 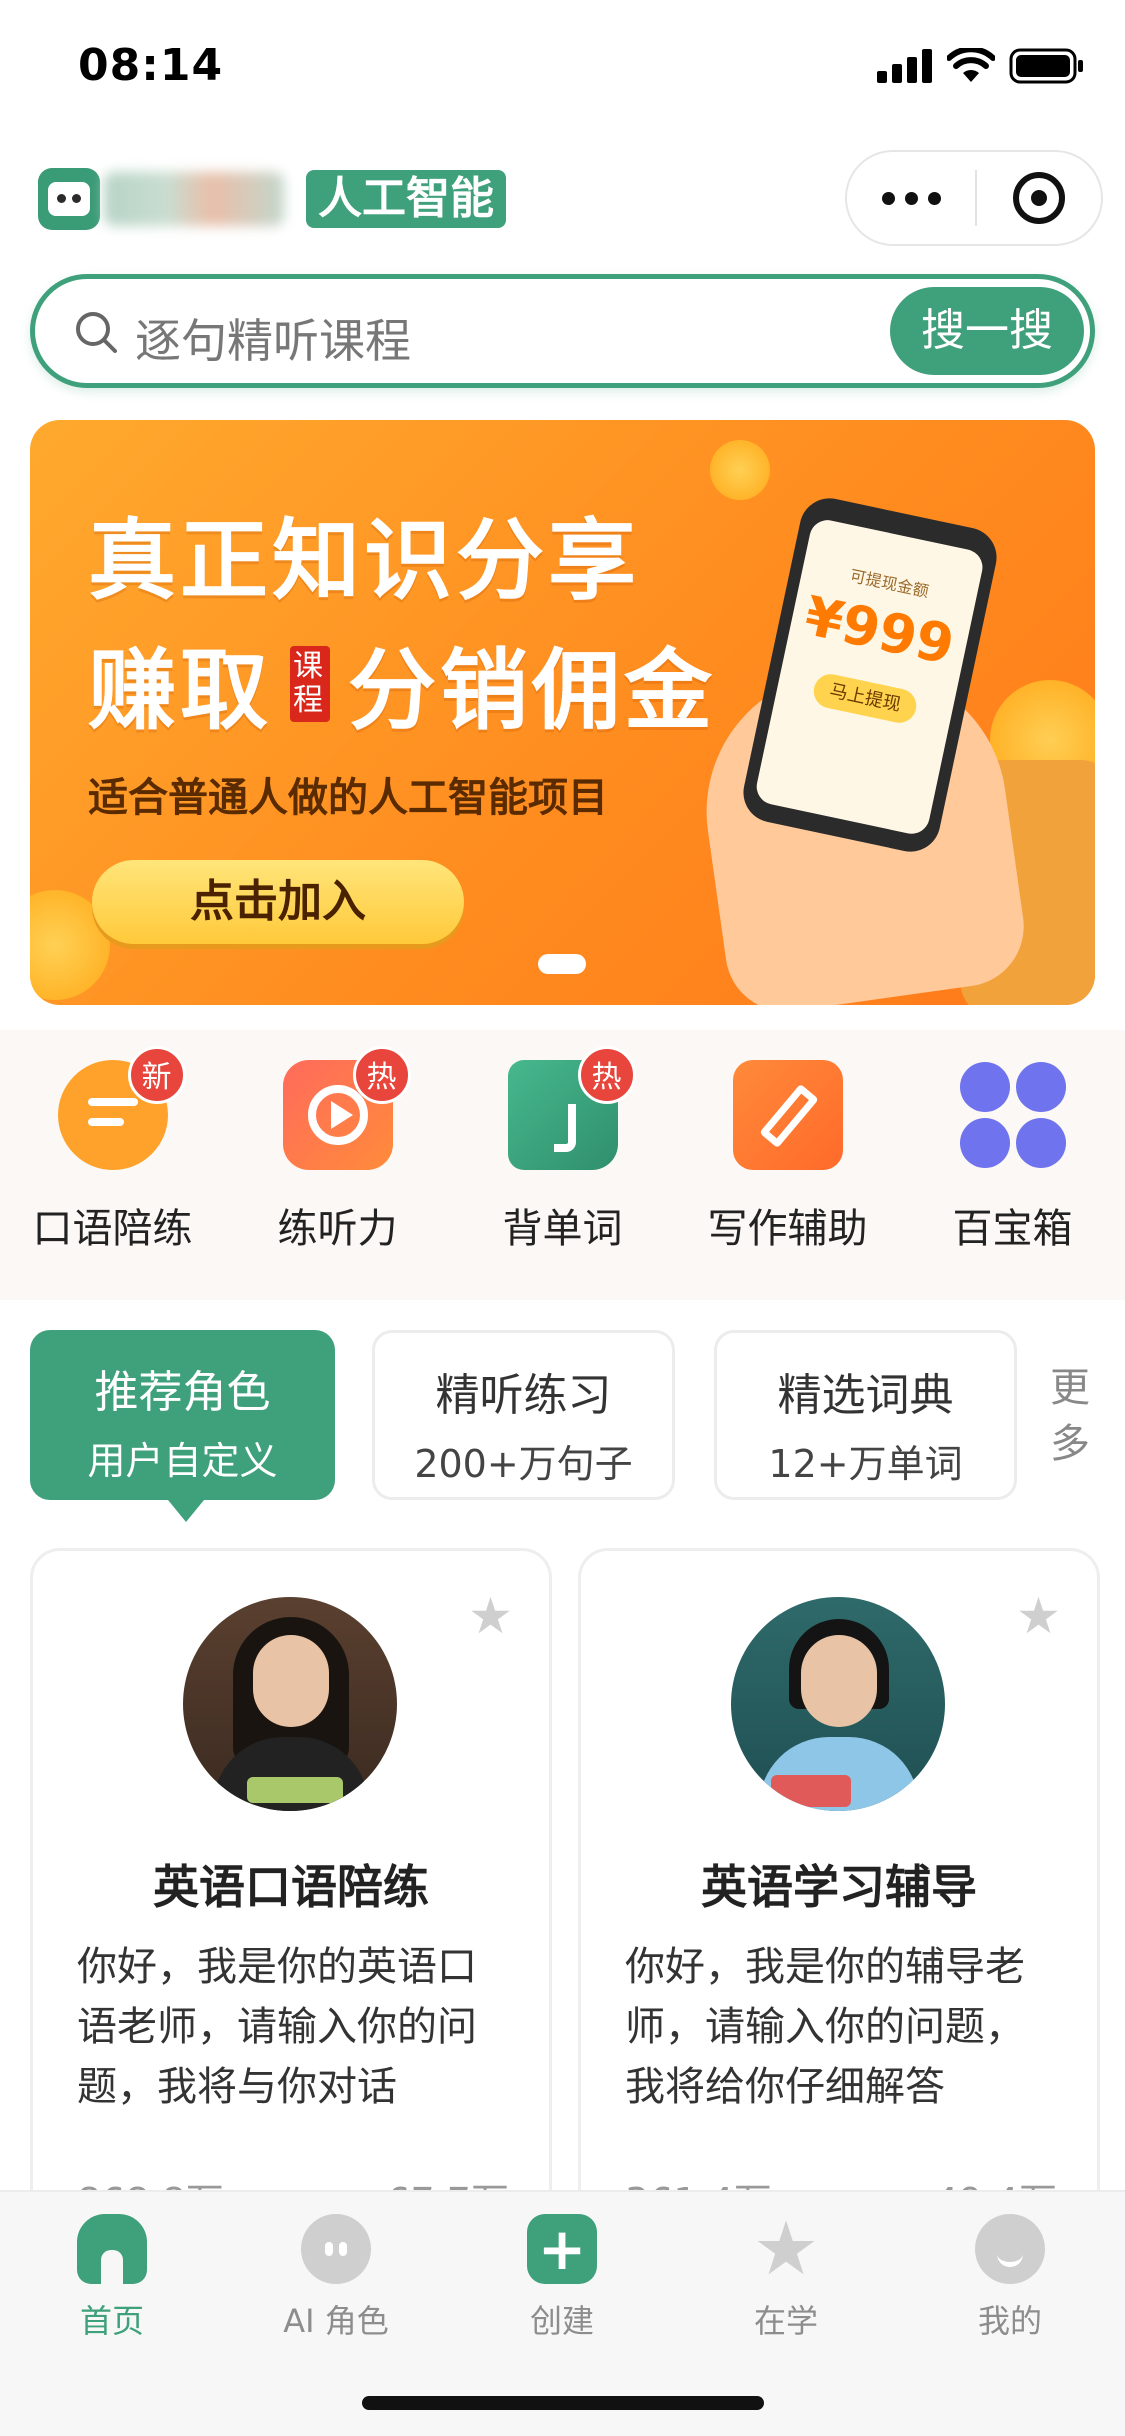 I want to click on action-listening: 热 练听力, so click(x=337, y=1150).